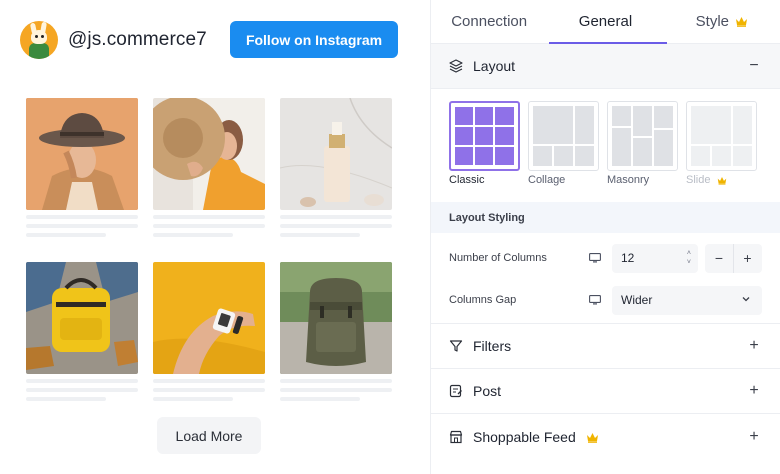  What do you see at coordinates (456, 66) in the screenshot?
I see `layers-icon` at bounding box center [456, 66].